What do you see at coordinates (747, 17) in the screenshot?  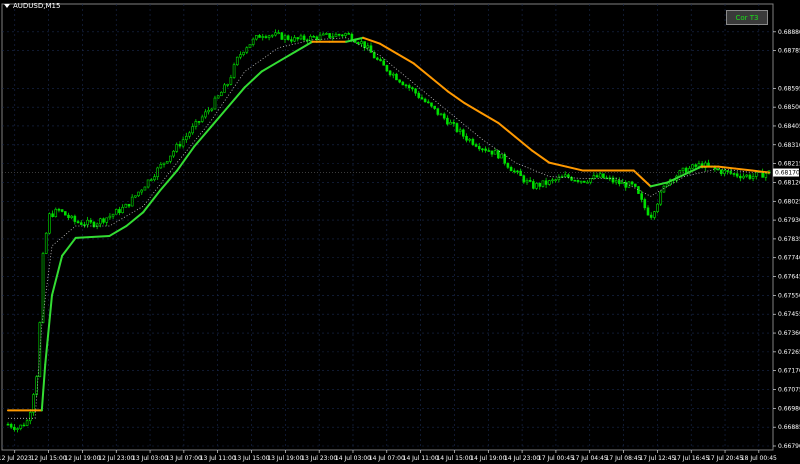 I see `indicator-button: Cor T3` at bounding box center [747, 17].